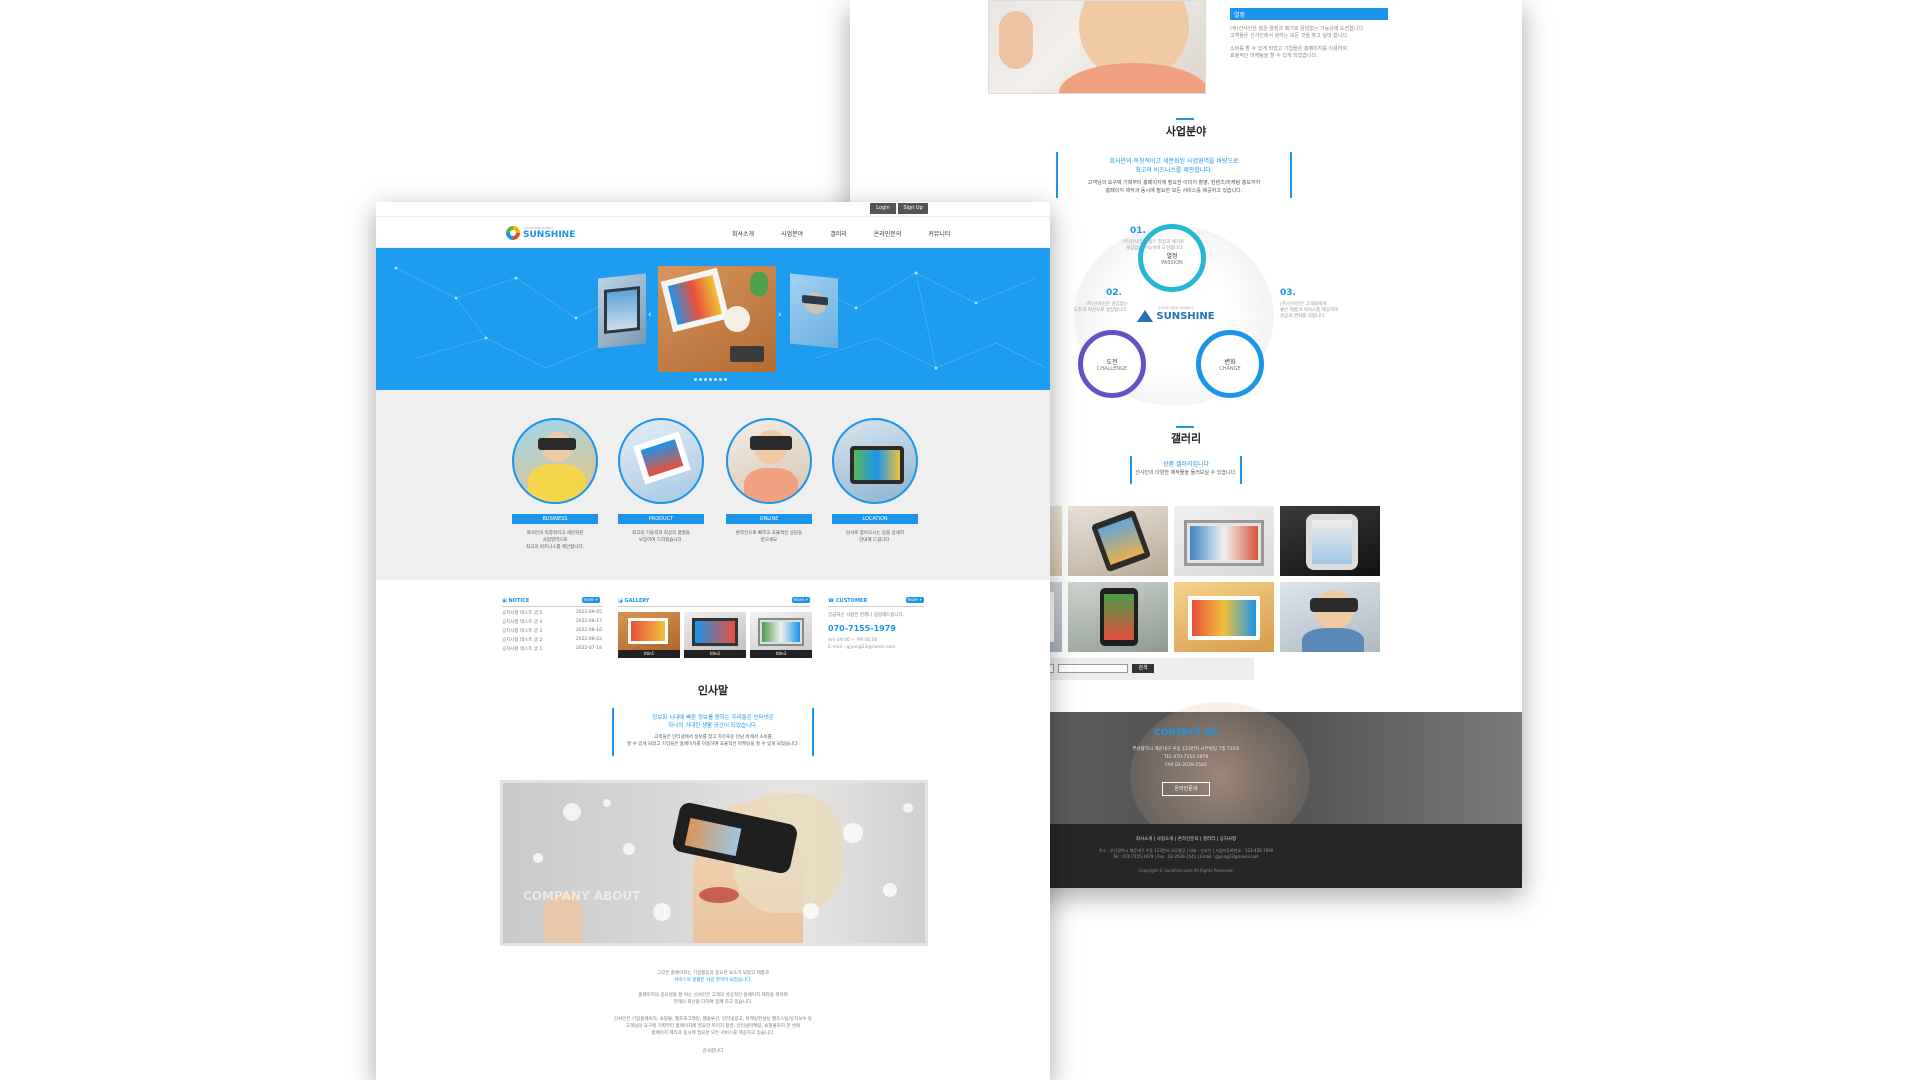  Describe the element at coordinates (714, 863) in the screenshot. I see `about-photo: COMPANY ABOUT` at that location.